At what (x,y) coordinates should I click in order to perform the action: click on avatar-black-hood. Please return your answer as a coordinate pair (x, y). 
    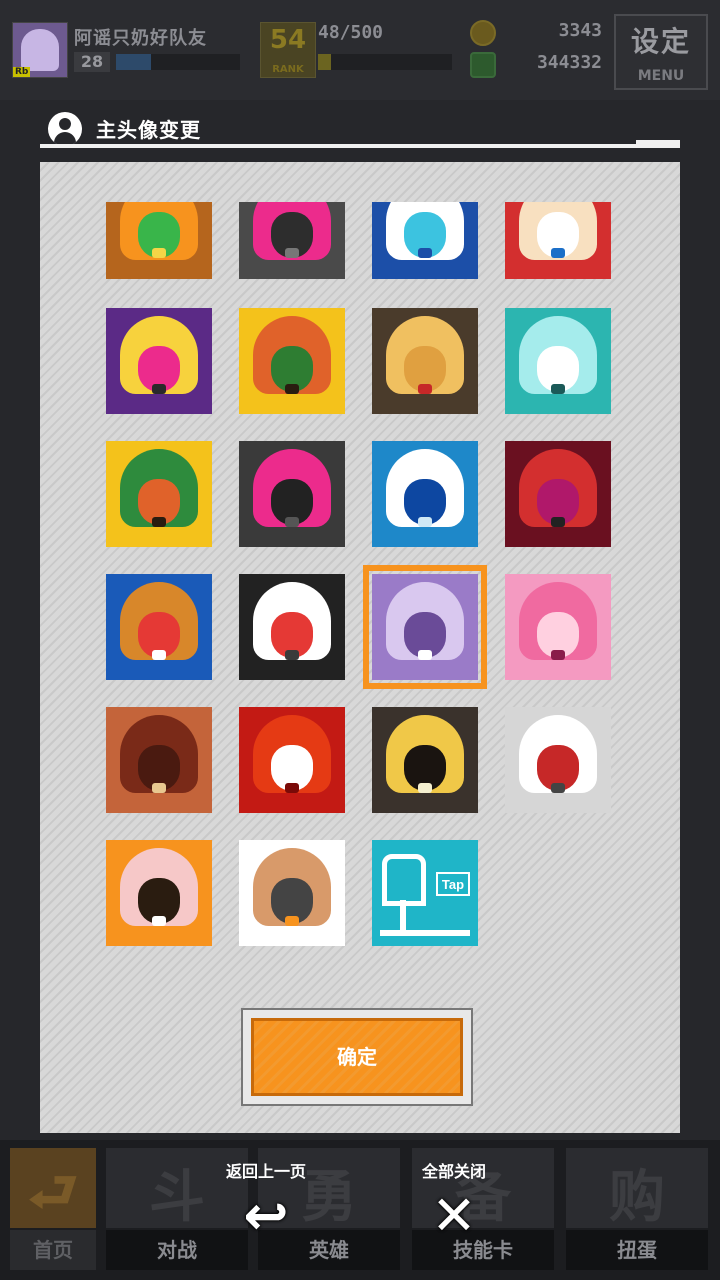
    Looking at the image, I should click on (292, 627).